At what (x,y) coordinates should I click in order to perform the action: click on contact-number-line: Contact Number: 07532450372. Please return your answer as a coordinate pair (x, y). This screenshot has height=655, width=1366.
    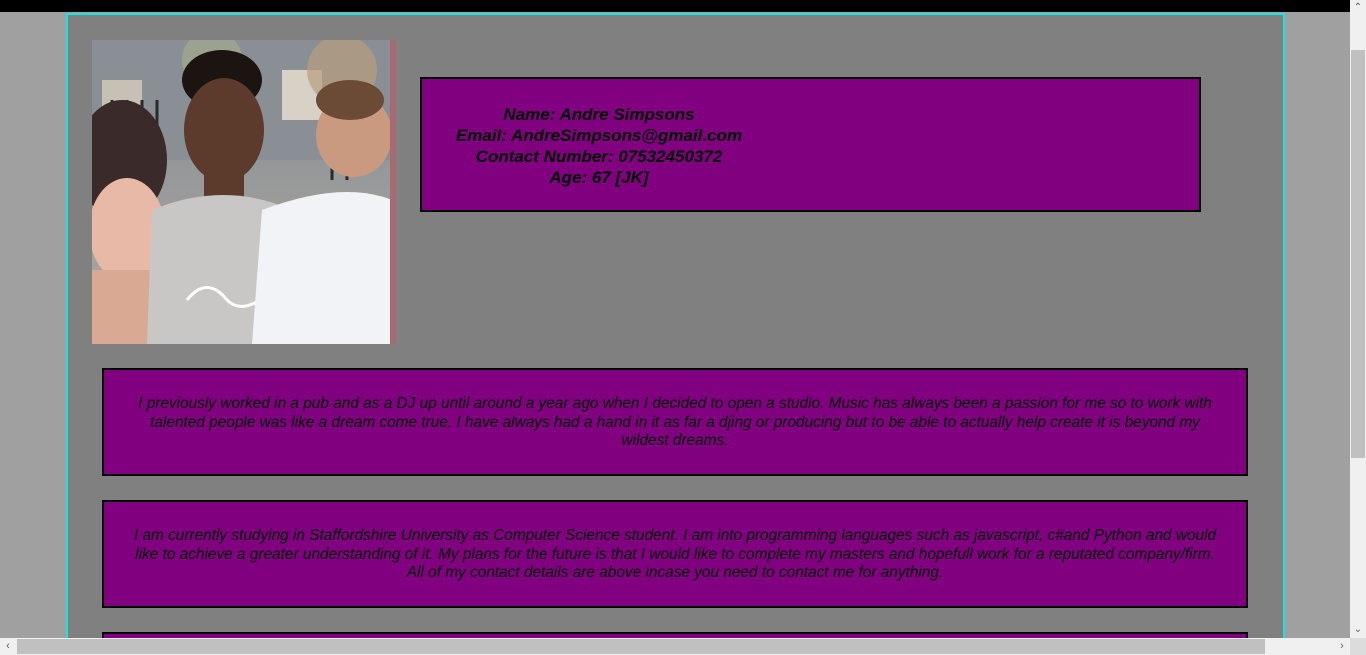
    Looking at the image, I should click on (599, 156).